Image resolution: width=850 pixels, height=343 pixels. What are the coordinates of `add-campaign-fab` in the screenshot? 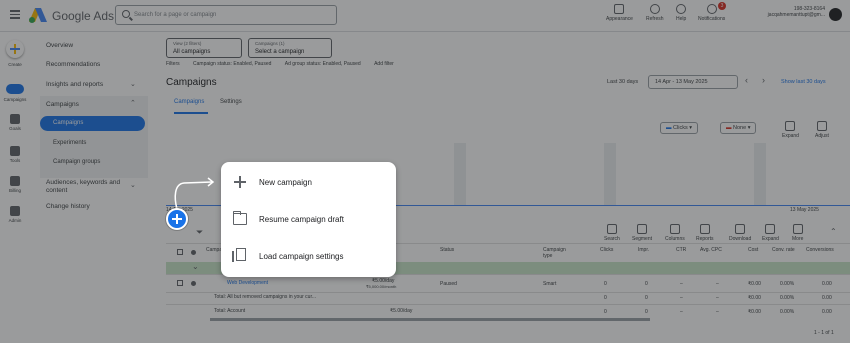 It's located at (177, 219).